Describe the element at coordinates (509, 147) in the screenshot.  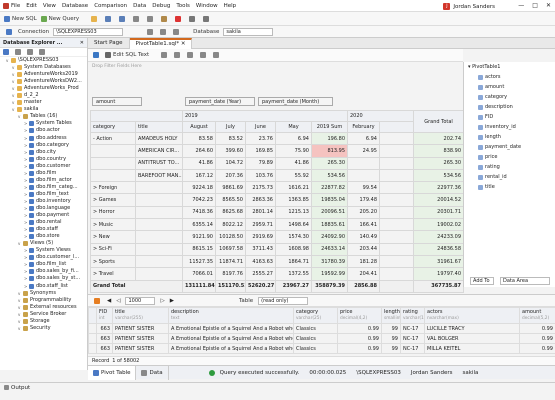
I see `field-item: payment_date` at that location.